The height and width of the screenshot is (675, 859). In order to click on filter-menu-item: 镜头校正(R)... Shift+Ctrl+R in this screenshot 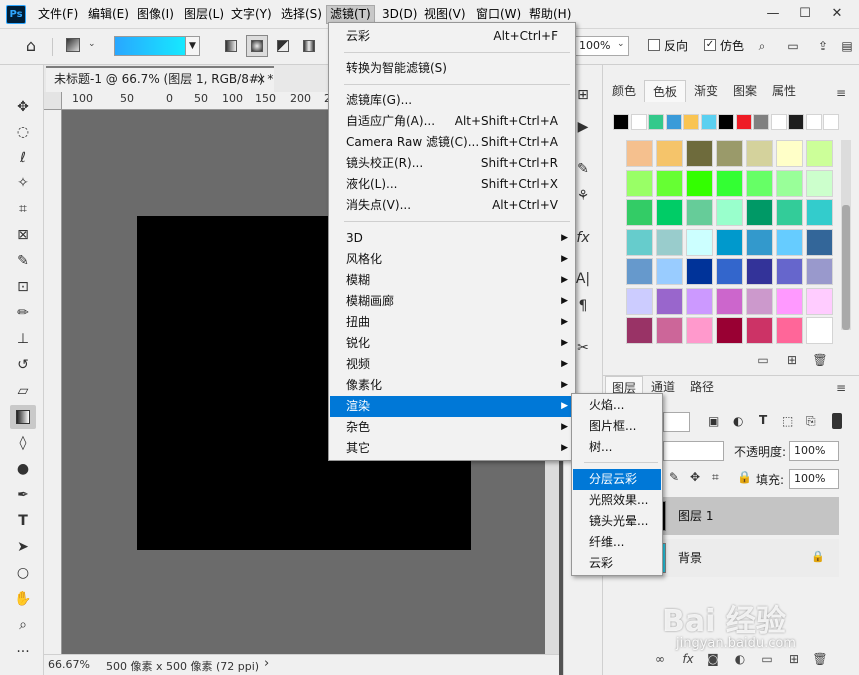, I will do `click(452, 163)`.